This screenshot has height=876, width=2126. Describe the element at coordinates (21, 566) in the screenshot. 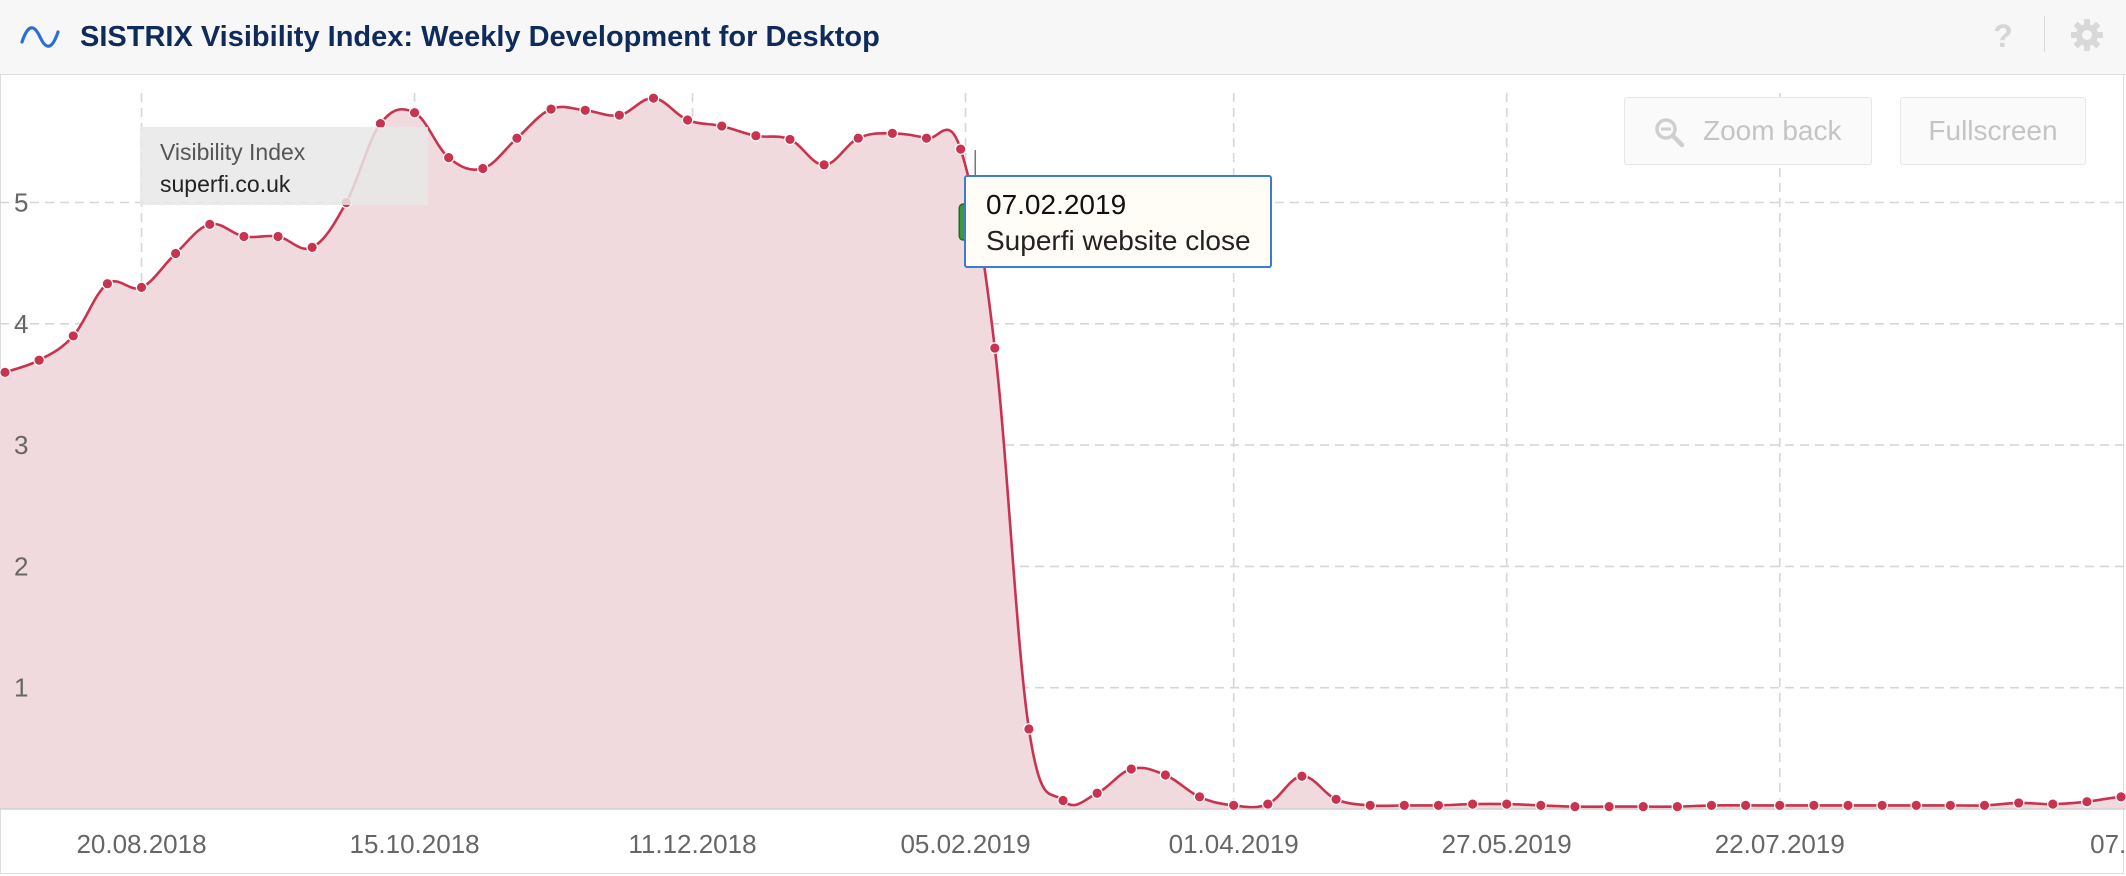

I see `y-tick-label: 2` at that location.